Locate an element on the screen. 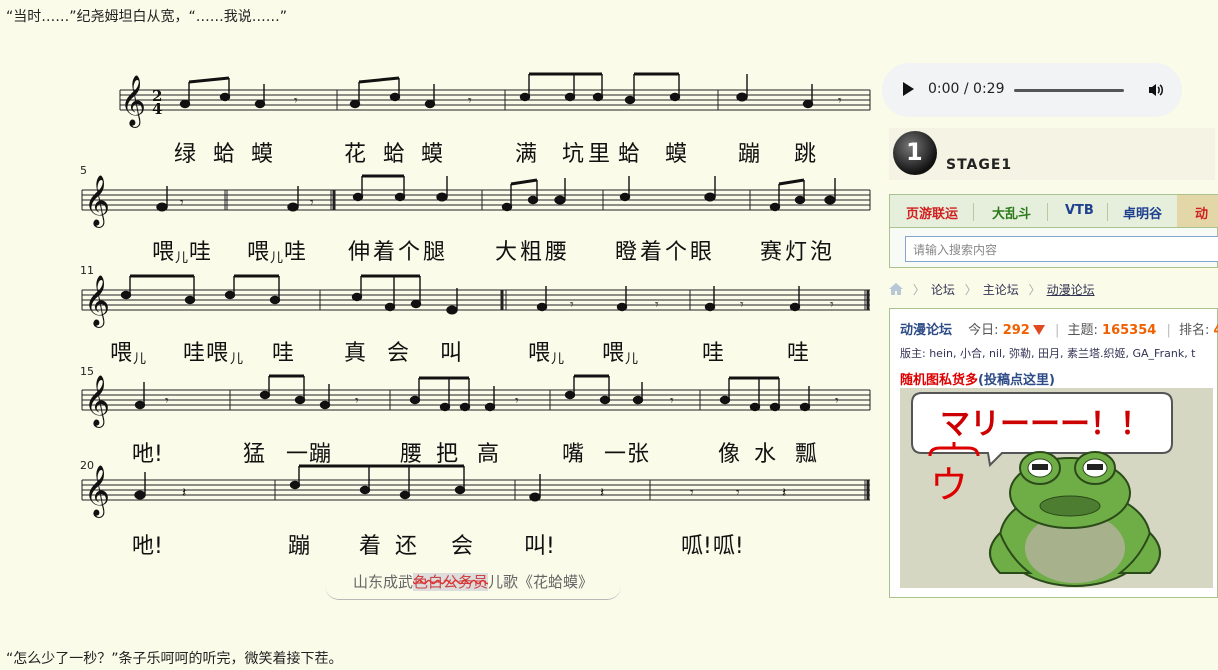 The width and height of the screenshot is (1218, 670). submit-link: (投稿点这里) is located at coordinates (1016, 380).